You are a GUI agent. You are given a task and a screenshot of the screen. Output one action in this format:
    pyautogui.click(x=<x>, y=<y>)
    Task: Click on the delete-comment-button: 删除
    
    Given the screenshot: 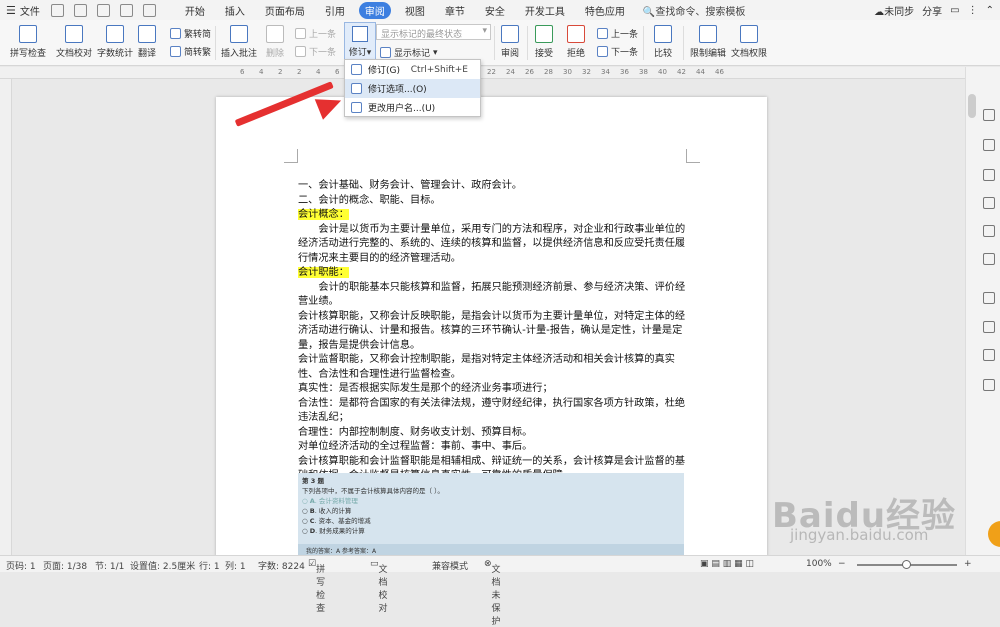 What is the action you would take?
    pyautogui.click(x=275, y=42)
    